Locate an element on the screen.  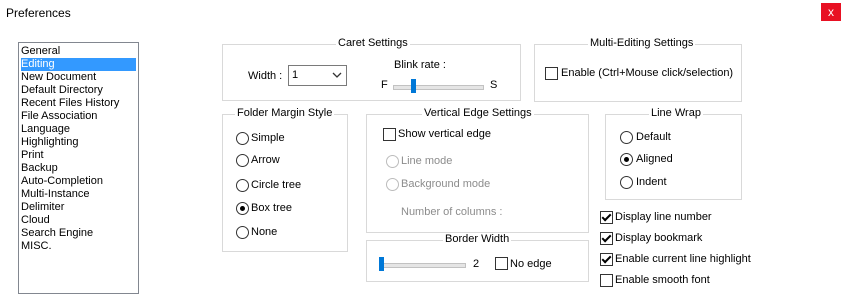
line-wrap-option-label: Aligned is located at coordinates (654, 159).